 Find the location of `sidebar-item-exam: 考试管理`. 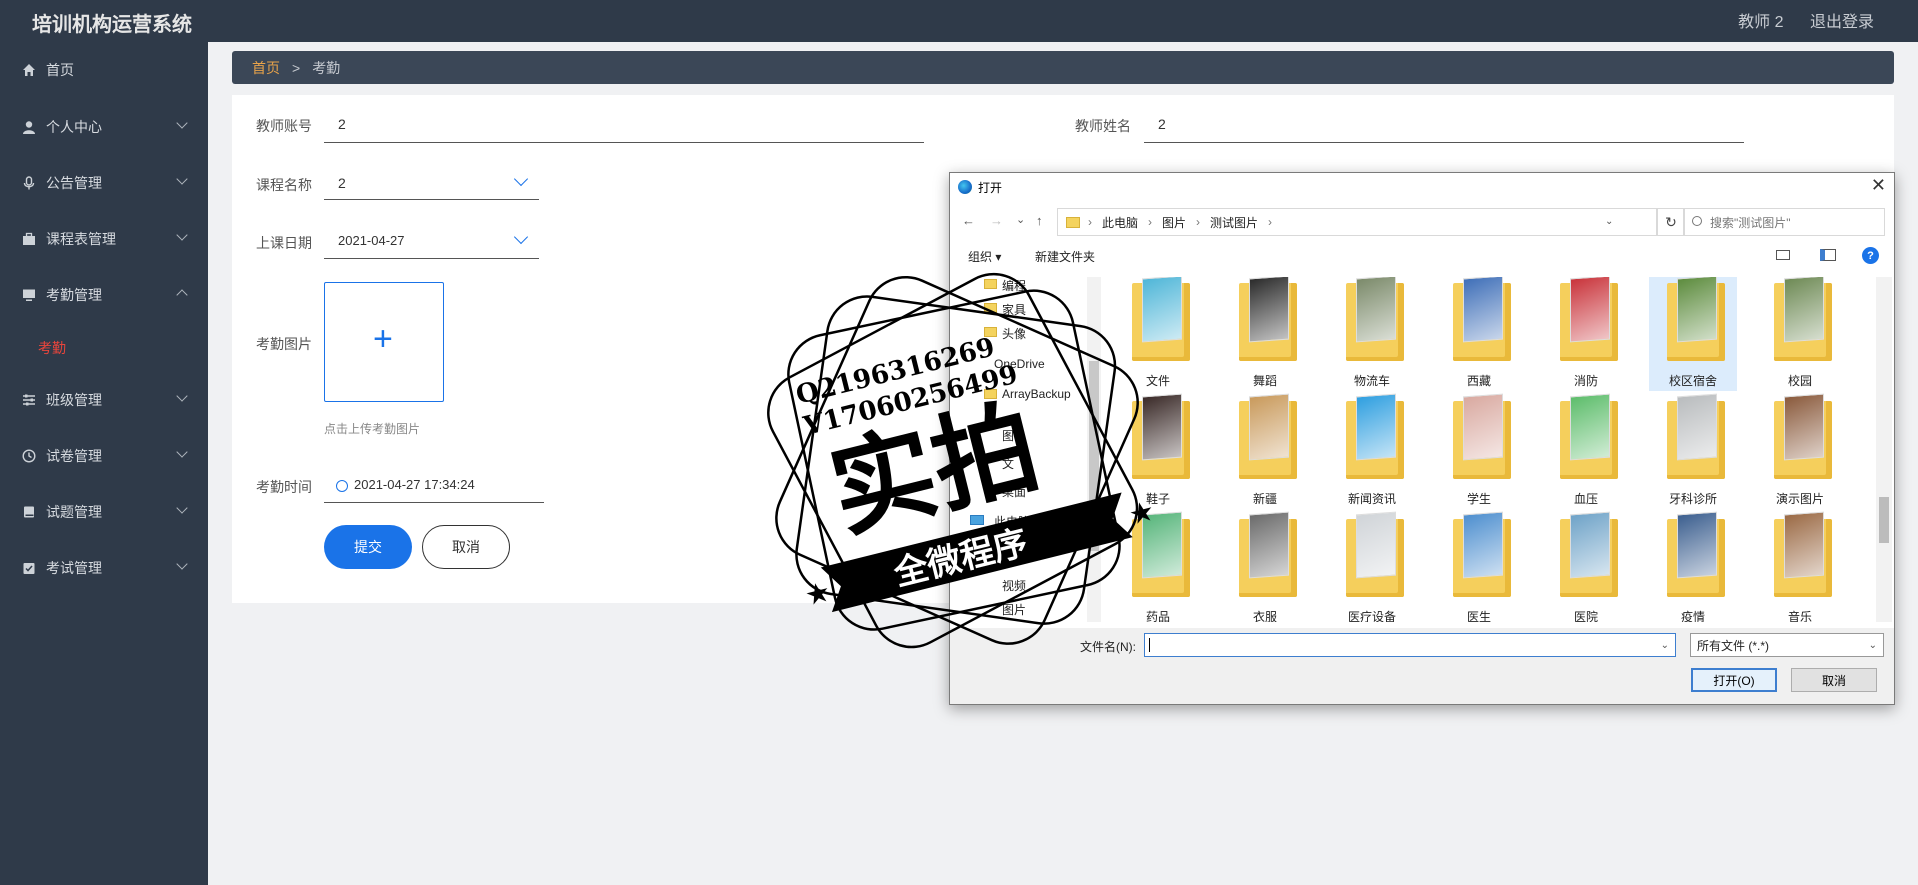

sidebar-item-exam: 考试管理 is located at coordinates (104, 568).